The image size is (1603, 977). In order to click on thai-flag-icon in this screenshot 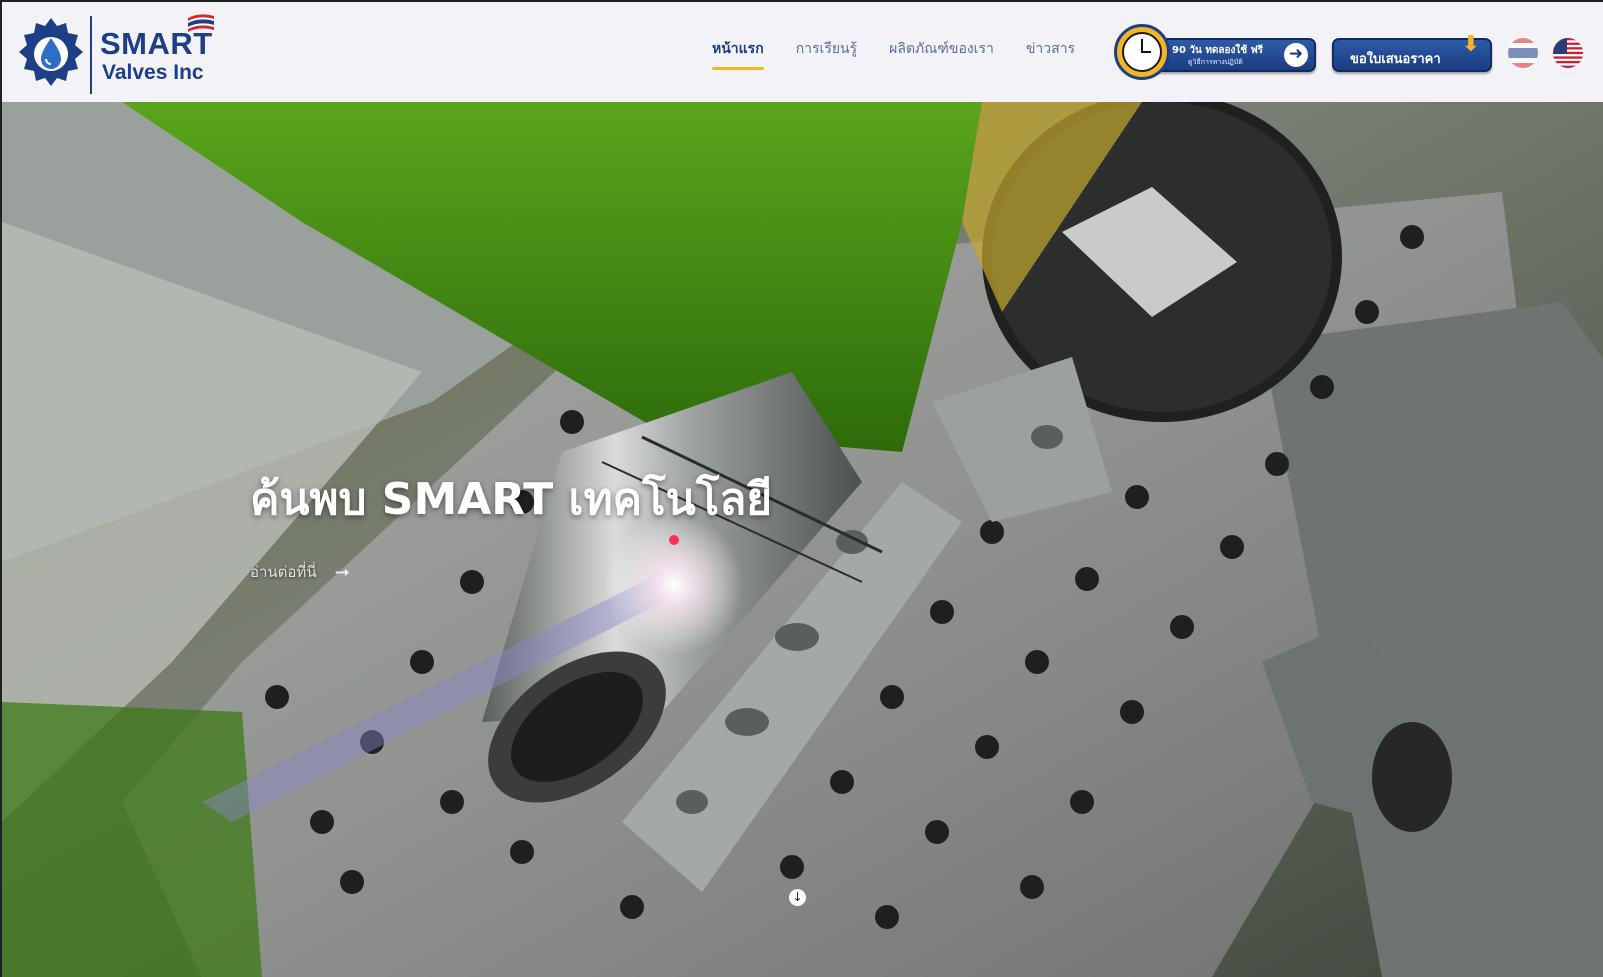, I will do `click(1523, 53)`.